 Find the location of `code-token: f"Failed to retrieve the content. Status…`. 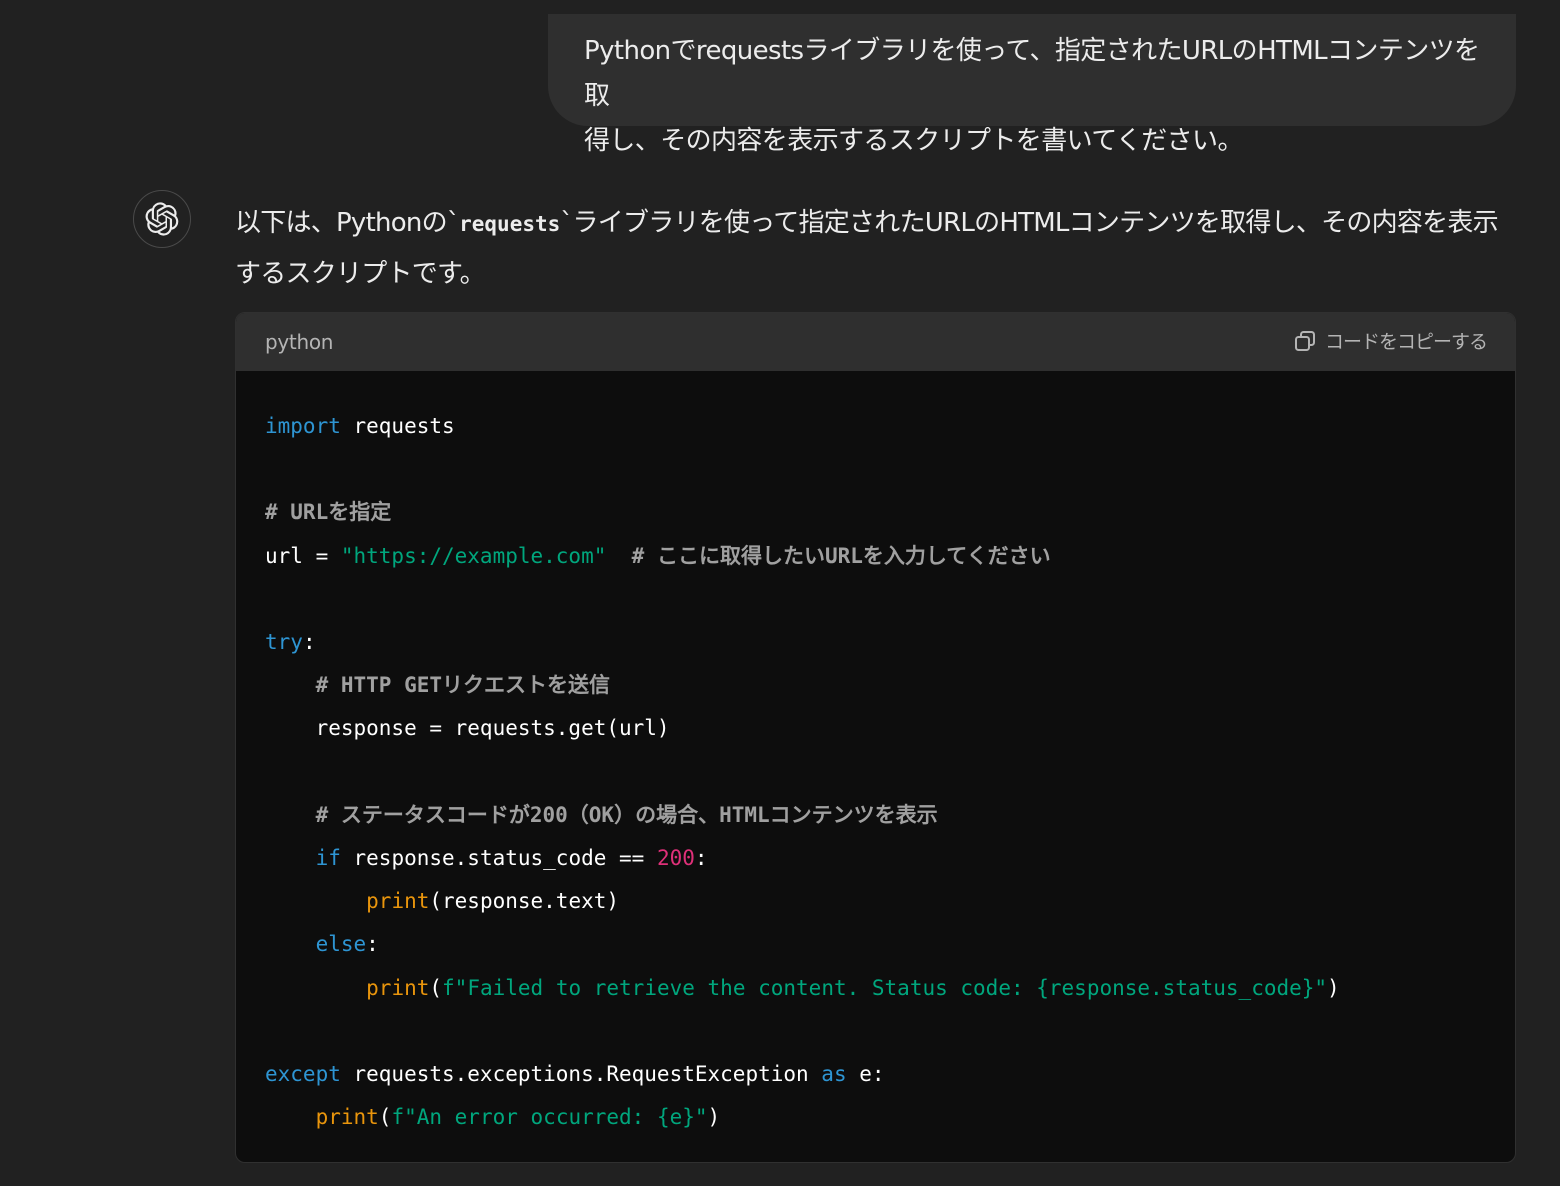

code-token: f"Failed to retrieve the content. Status… is located at coordinates (885, 987).